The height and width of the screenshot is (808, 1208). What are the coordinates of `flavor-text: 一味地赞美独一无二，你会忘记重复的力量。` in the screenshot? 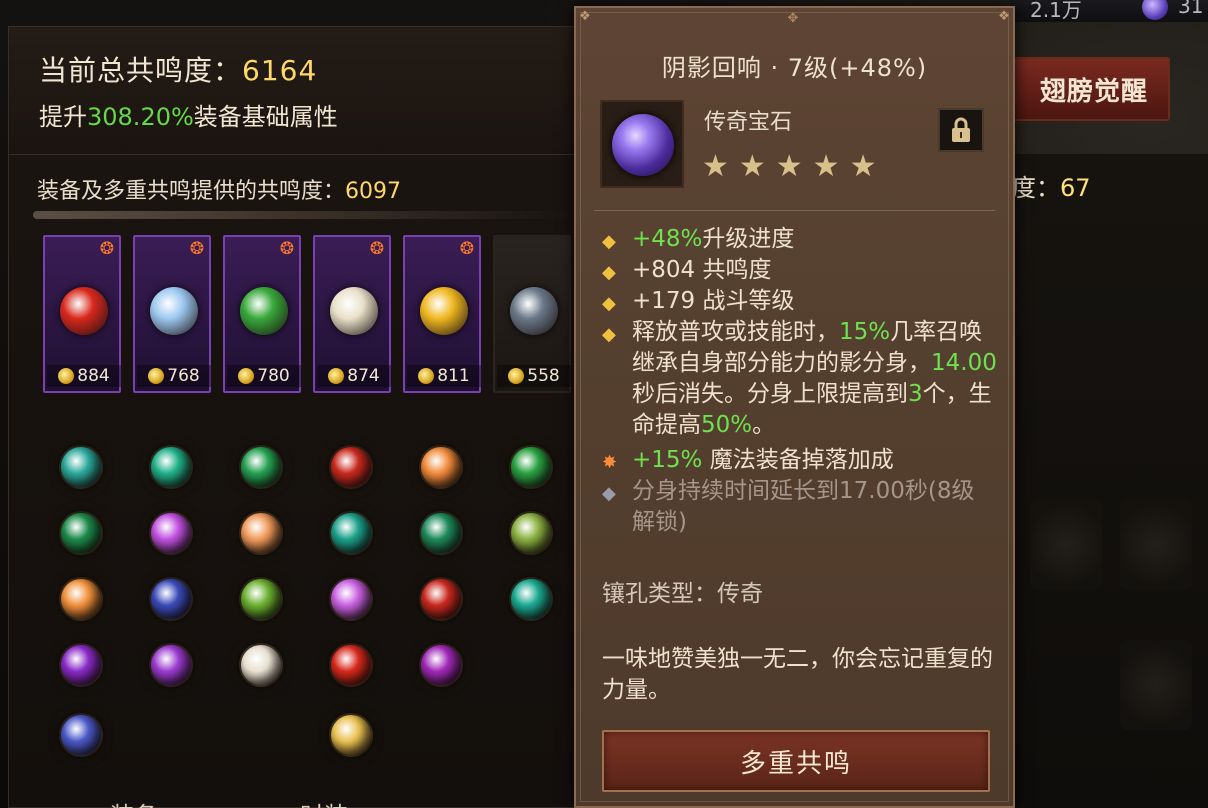 It's located at (797, 674).